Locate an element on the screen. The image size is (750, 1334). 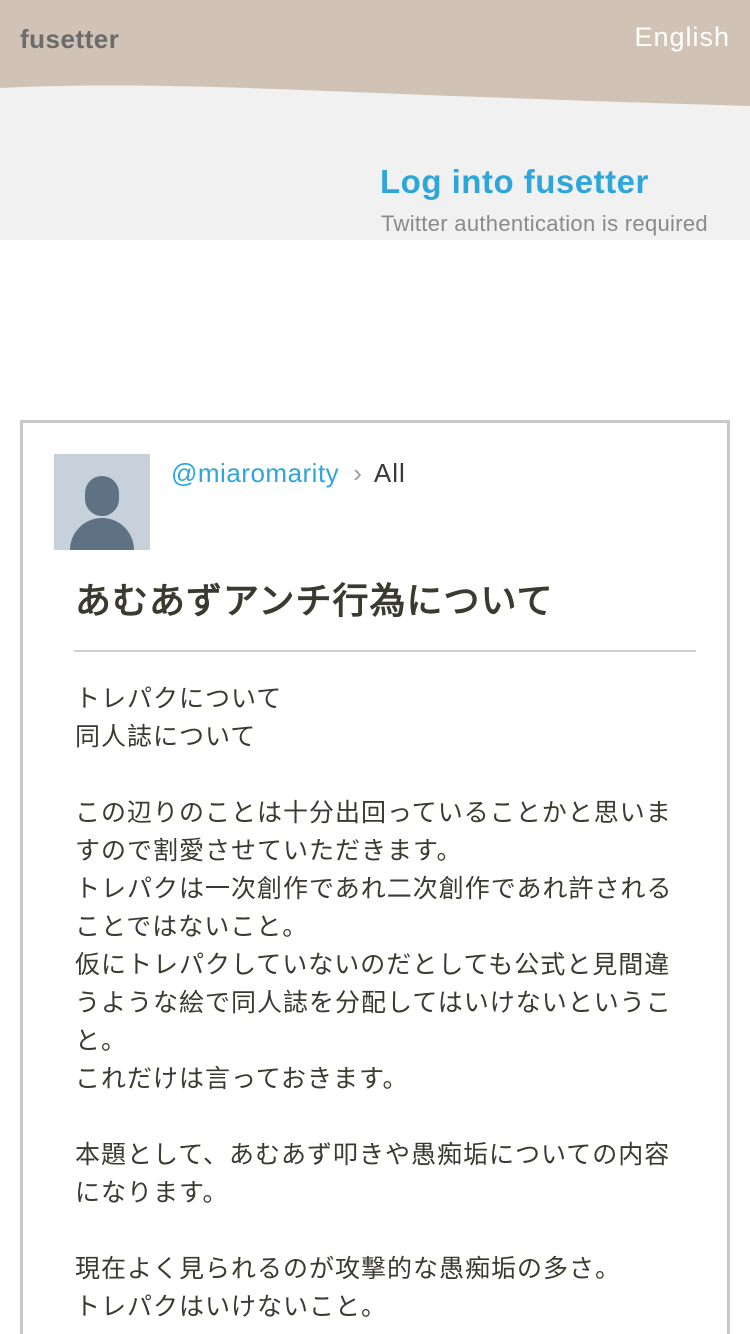
language-switch: English is located at coordinates (682, 37).